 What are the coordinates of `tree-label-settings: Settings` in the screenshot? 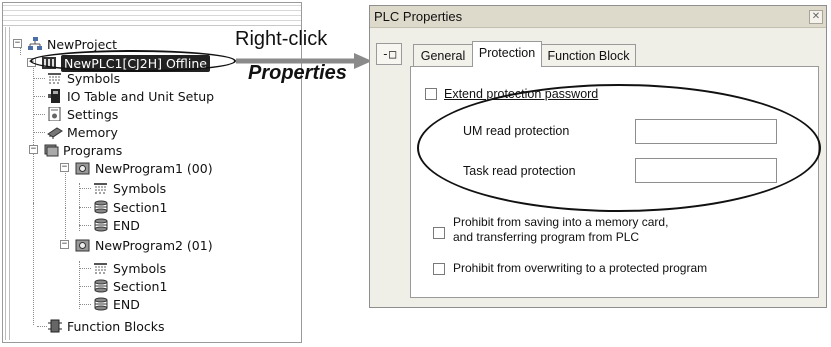 It's located at (93, 114).